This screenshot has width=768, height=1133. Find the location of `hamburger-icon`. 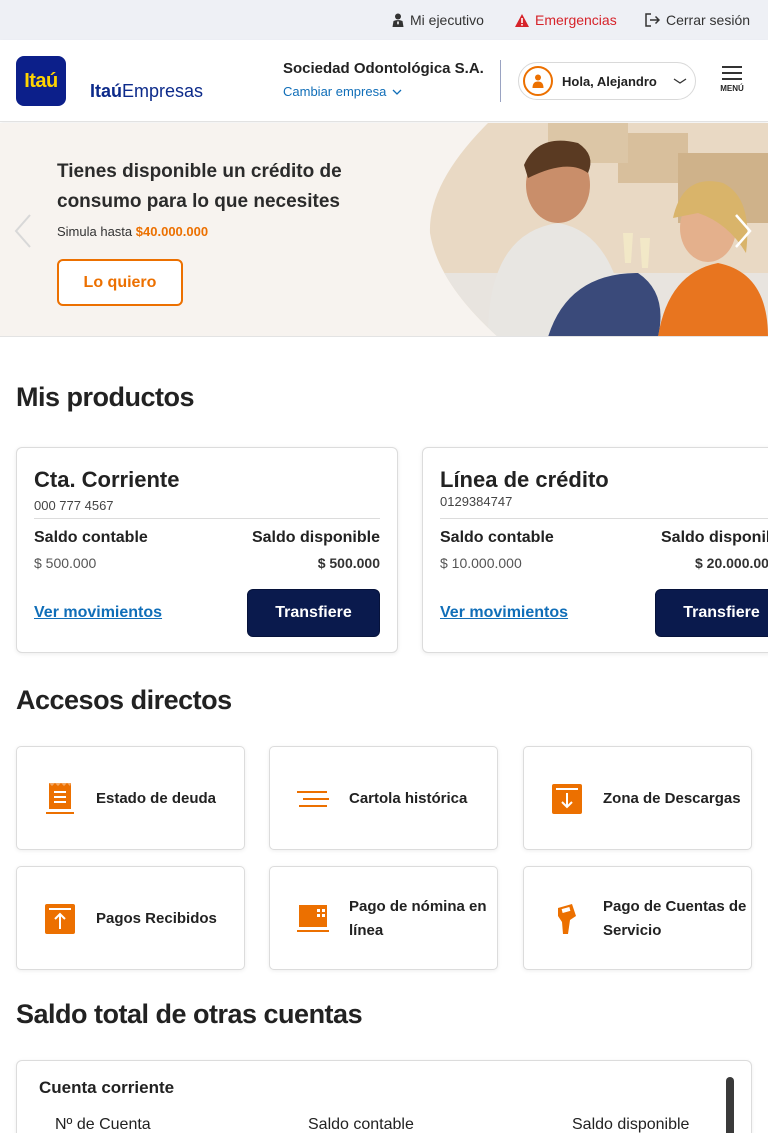

hamburger-icon is located at coordinates (732, 67).